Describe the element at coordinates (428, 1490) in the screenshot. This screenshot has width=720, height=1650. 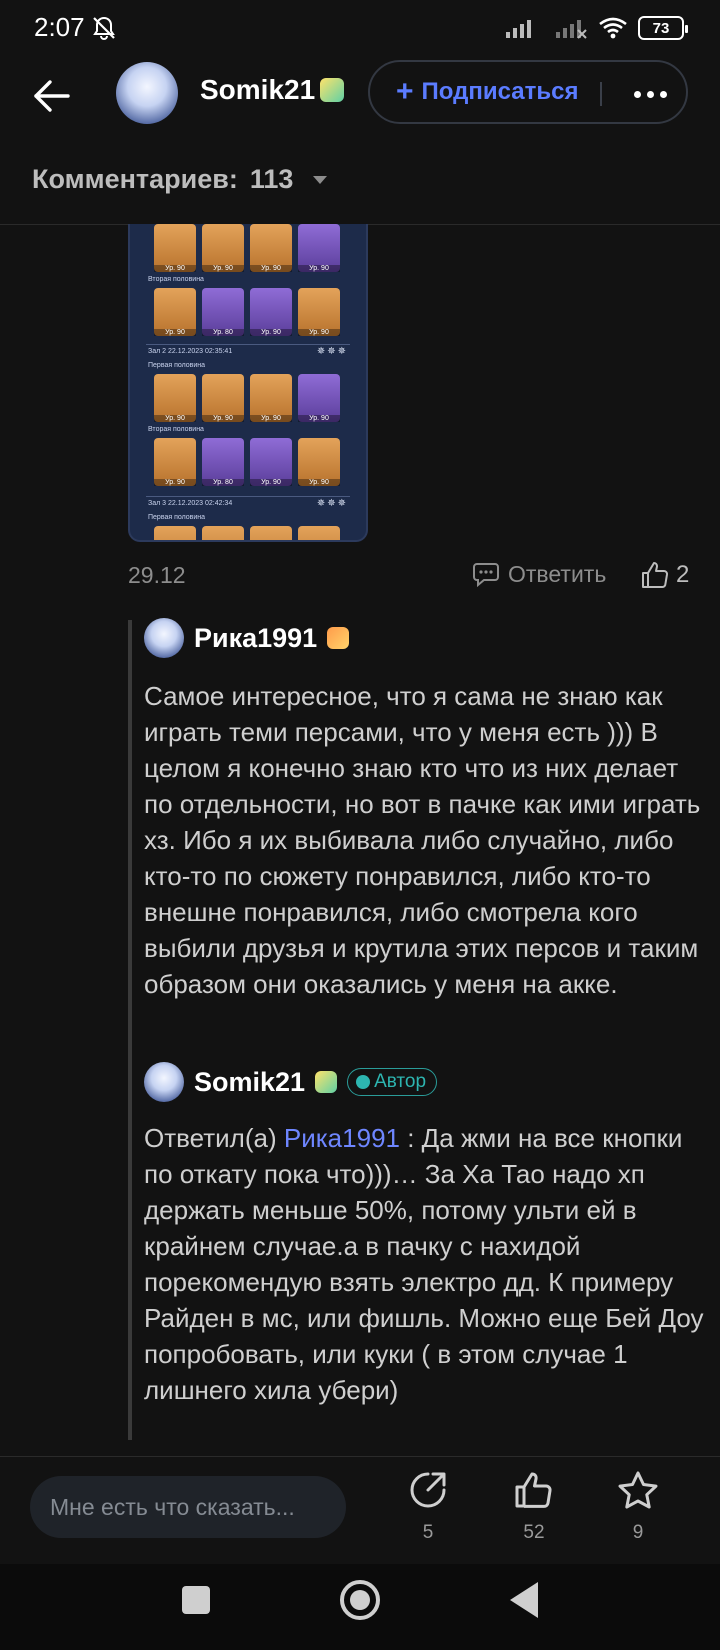
I see `share-icon` at that location.